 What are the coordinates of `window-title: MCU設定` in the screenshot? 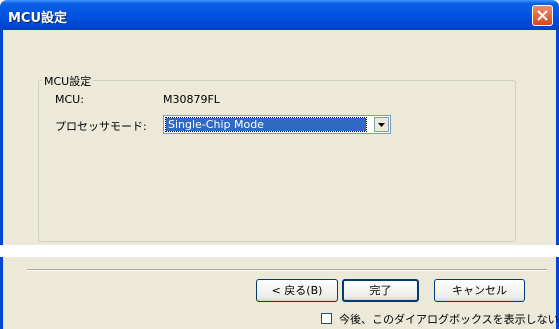 It's located at (38, 18).